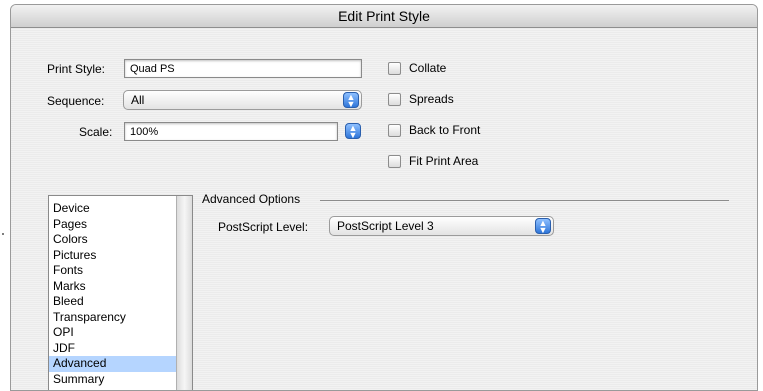 The image size is (763, 391). Describe the element at coordinates (112, 364) in the screenshot. I see `list-item-advanced: Advanced` at that location.